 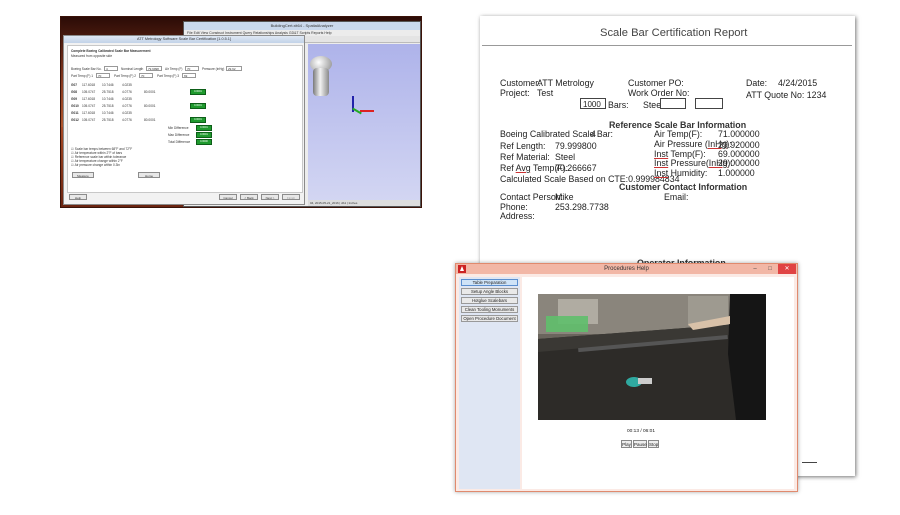 I want to click on next-button: Next >, so click(x=270, y=197).